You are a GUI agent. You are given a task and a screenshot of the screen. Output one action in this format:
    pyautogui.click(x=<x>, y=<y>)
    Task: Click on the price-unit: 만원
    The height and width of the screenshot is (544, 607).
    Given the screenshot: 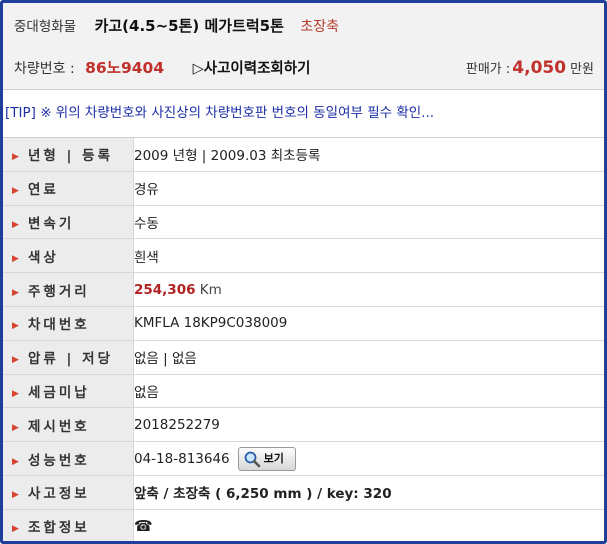 What is the action you would take?
    pyautogui.click(x=582, y=69)
    